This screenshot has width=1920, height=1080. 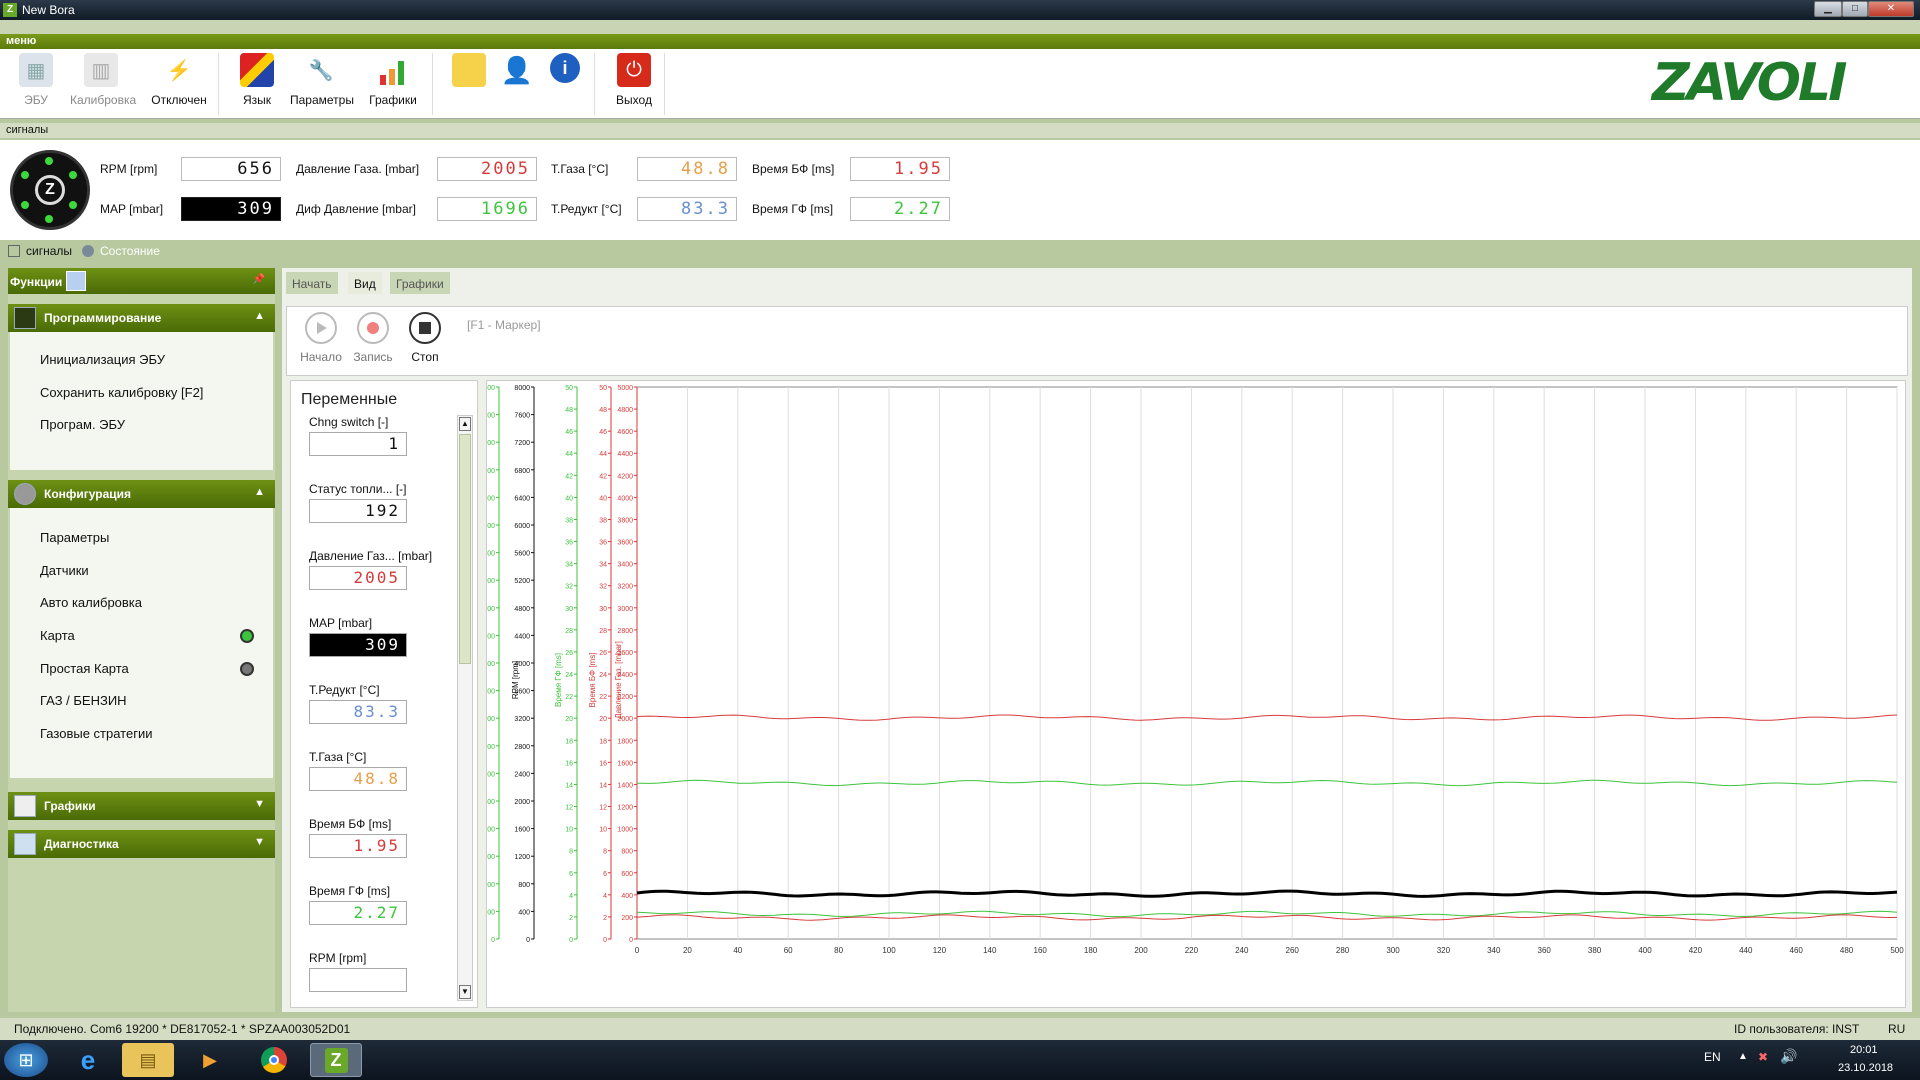 What do you see at coordinates (603, 830) in the screenshot?
I see `y-tick-label: 10` at bounding box center [603, 830].